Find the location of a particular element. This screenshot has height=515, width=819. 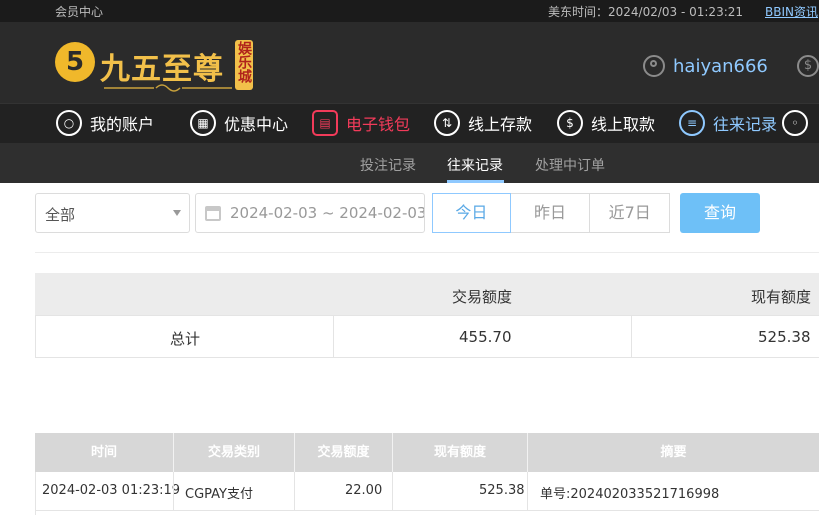

sub-nav: 投注记录 往来记录 处理中订单 is located at coordinates (409, 163).